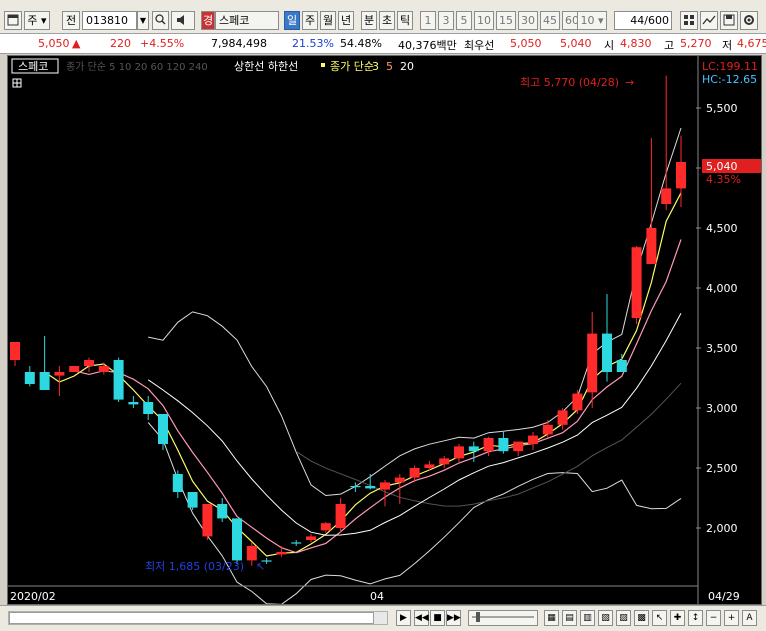  I want to click on interval-3: 3, so click(446, 20).